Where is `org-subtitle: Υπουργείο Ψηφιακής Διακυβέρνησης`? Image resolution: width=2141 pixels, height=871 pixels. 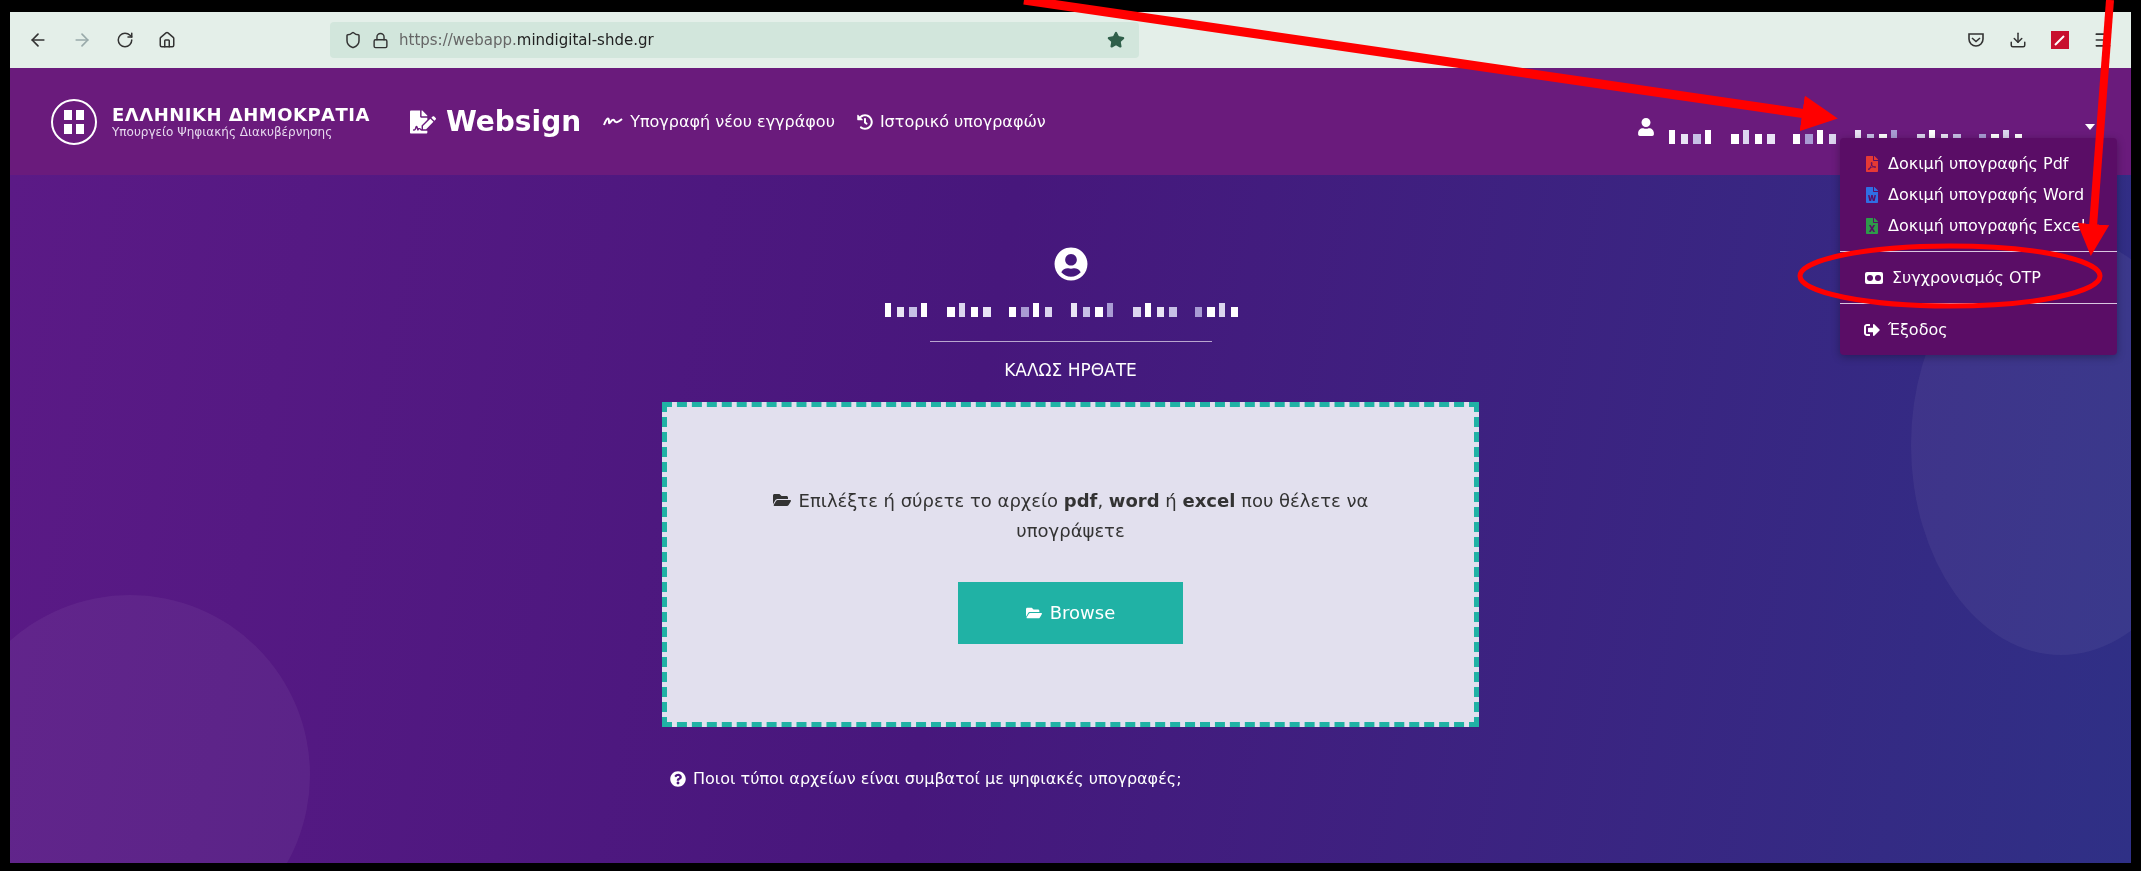 org-subtitle: Υπουργείο Ψηφιακής Διακυβέρνησης is located at coordinates (223, 132).